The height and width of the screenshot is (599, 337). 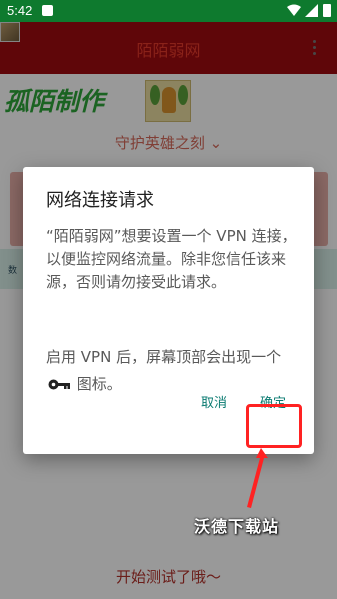 I want to click on wifi-icon, so click(x=294, y=10).